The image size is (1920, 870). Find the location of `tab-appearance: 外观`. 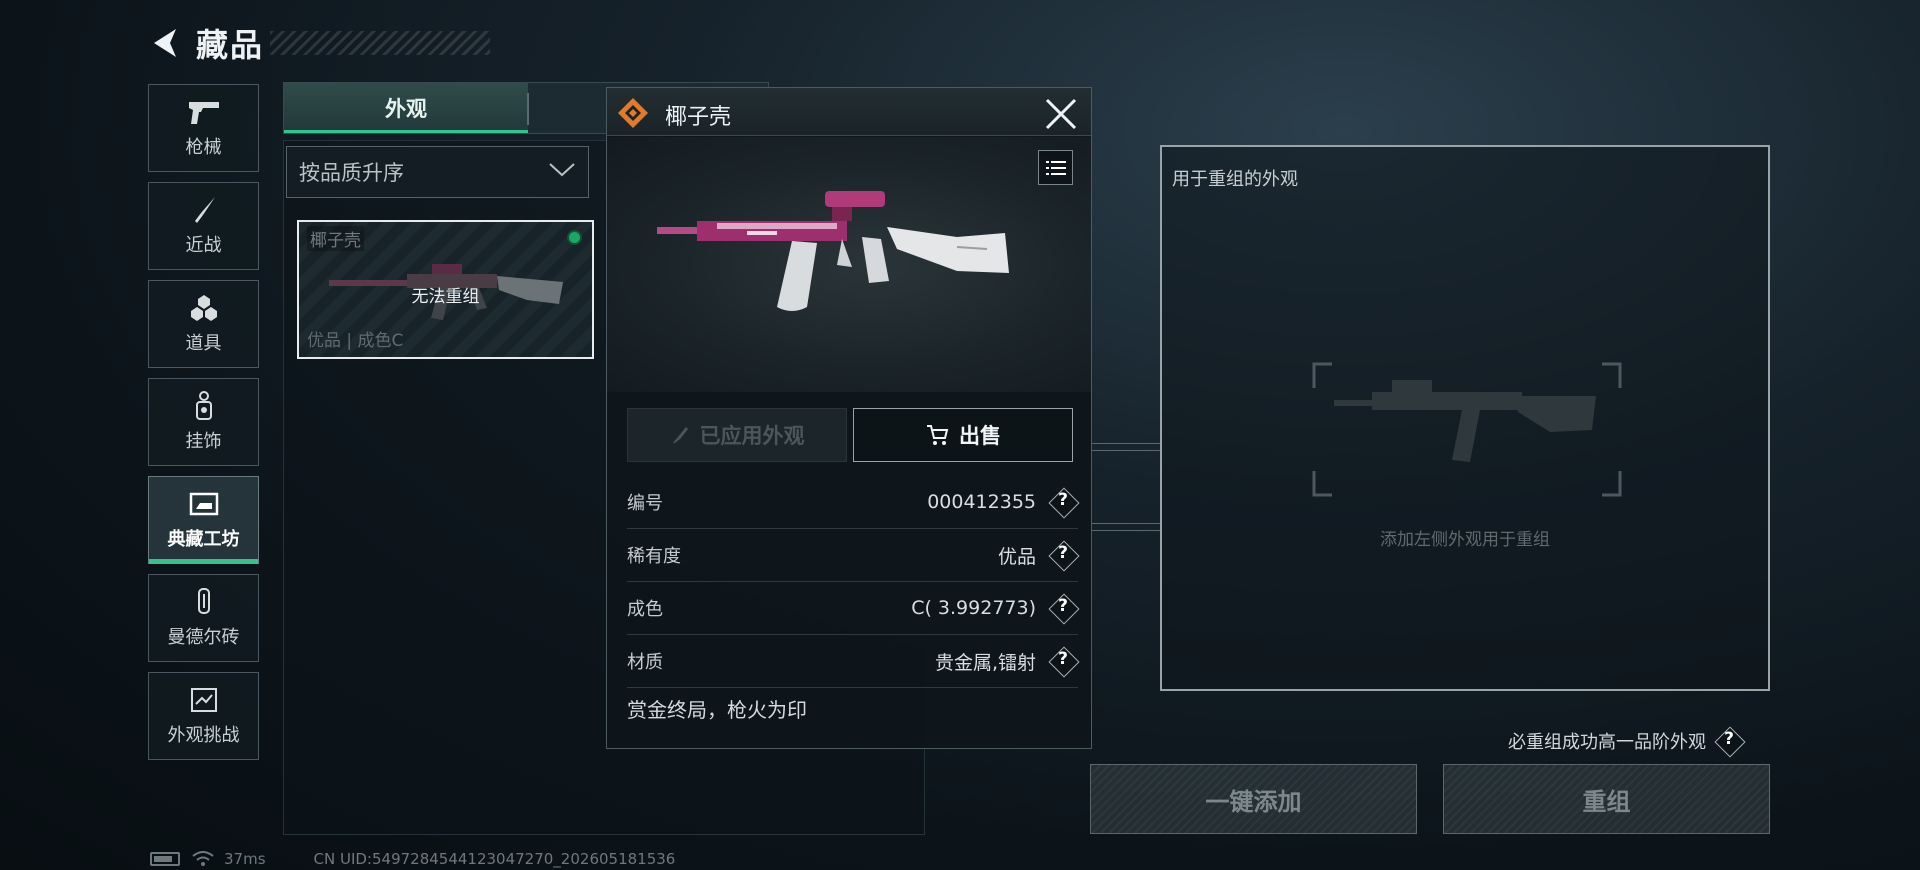

tab-appearance: 外观 is located at coordinates (406, 108).